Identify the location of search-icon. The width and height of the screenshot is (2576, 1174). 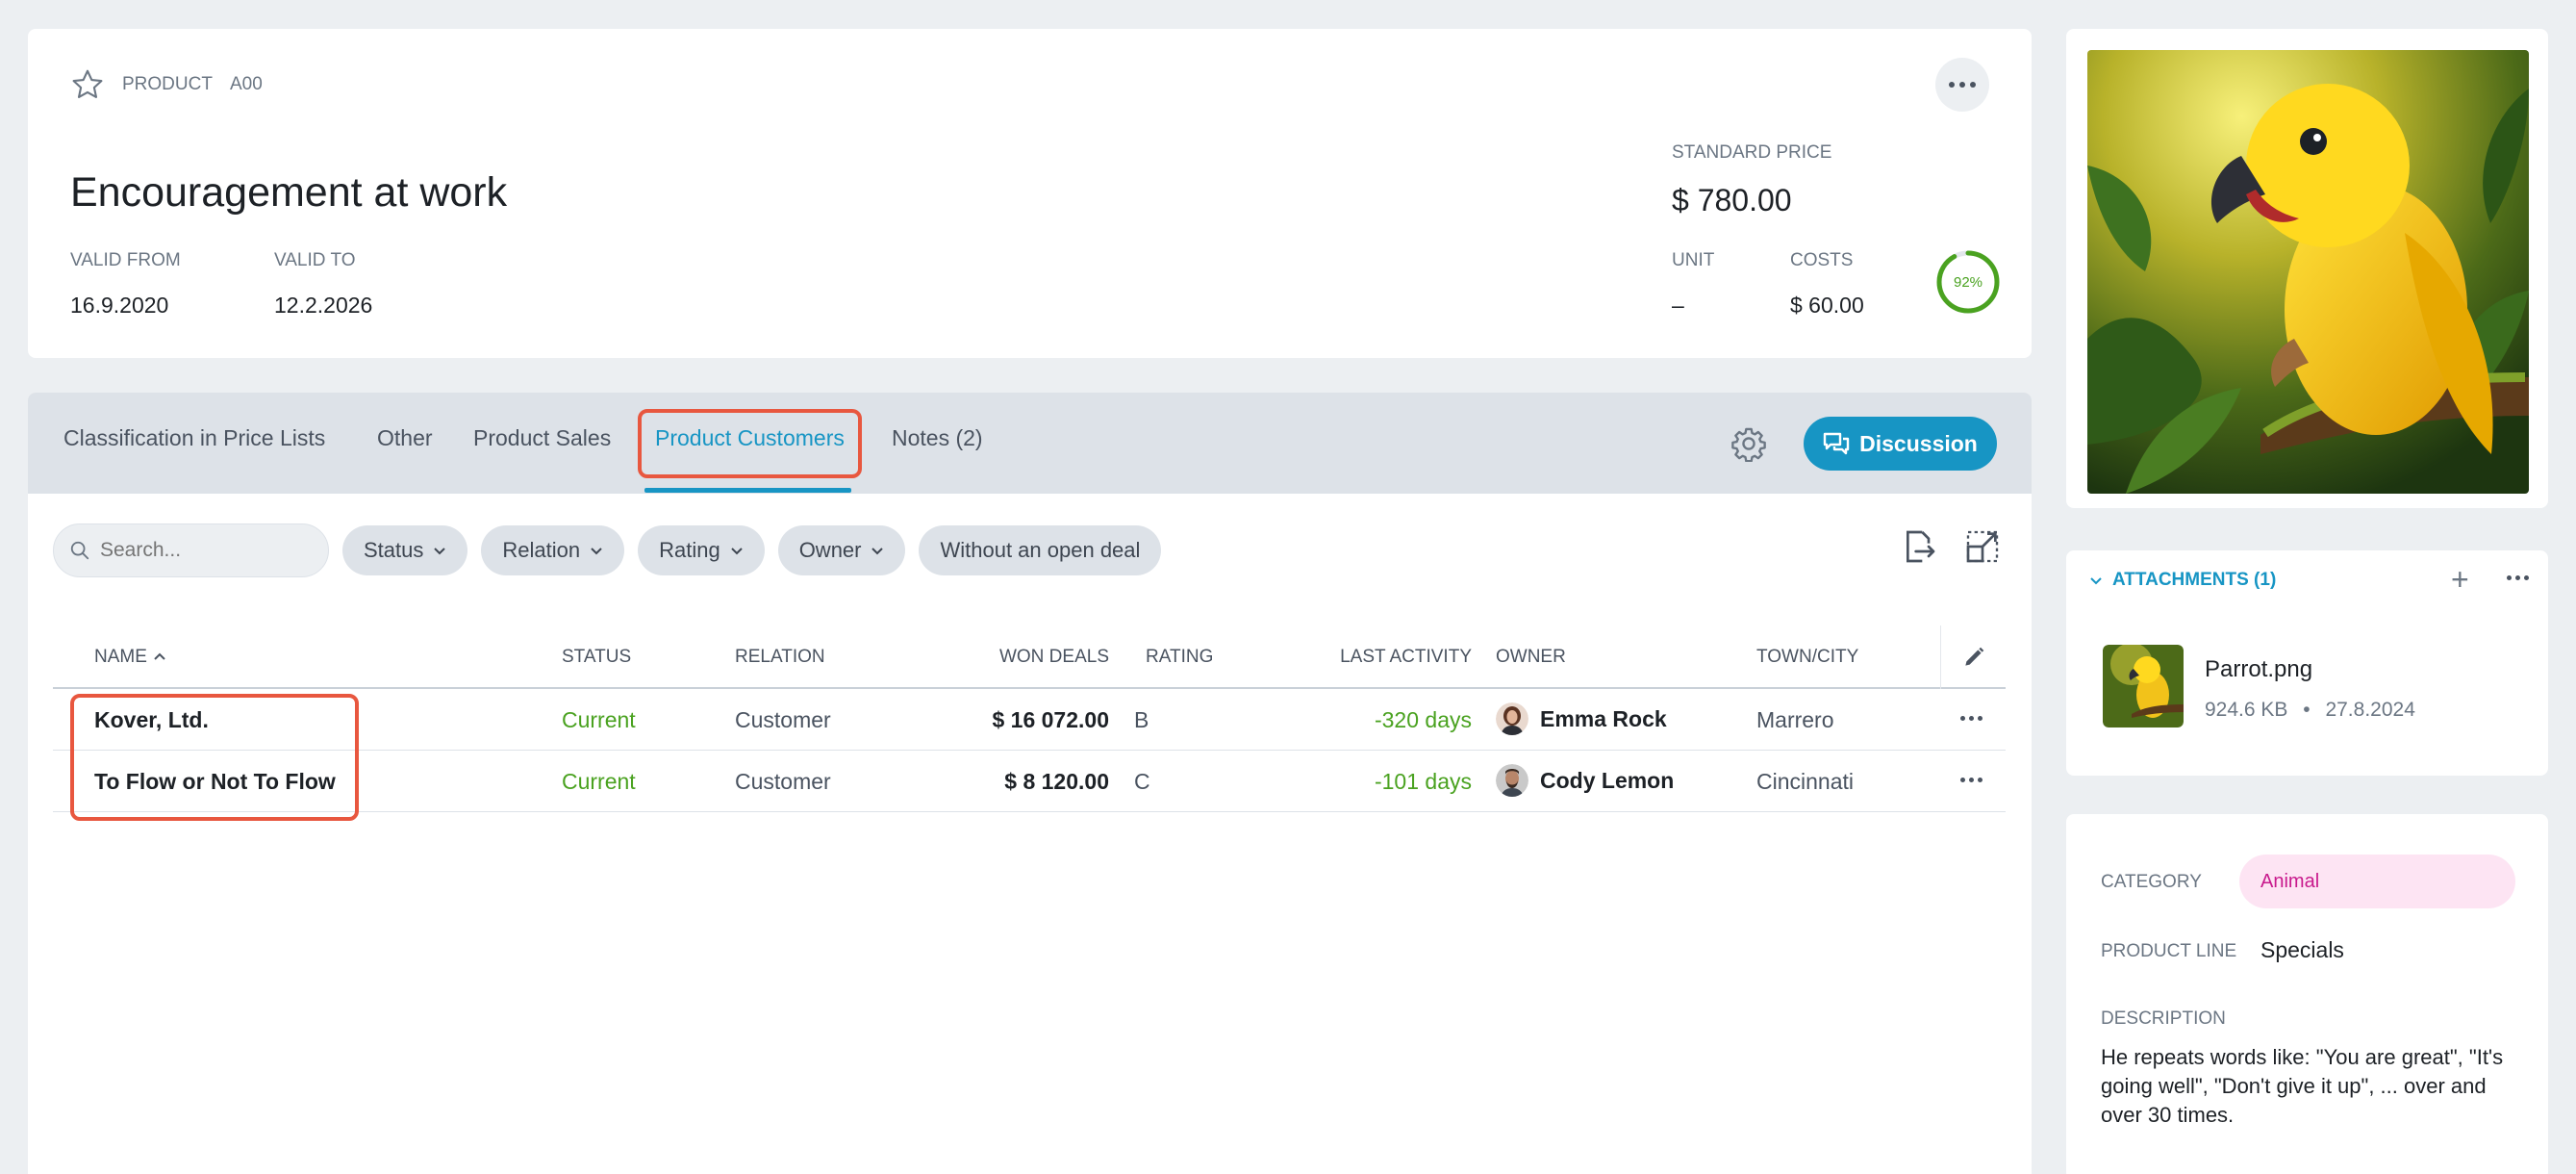
(80, 550).